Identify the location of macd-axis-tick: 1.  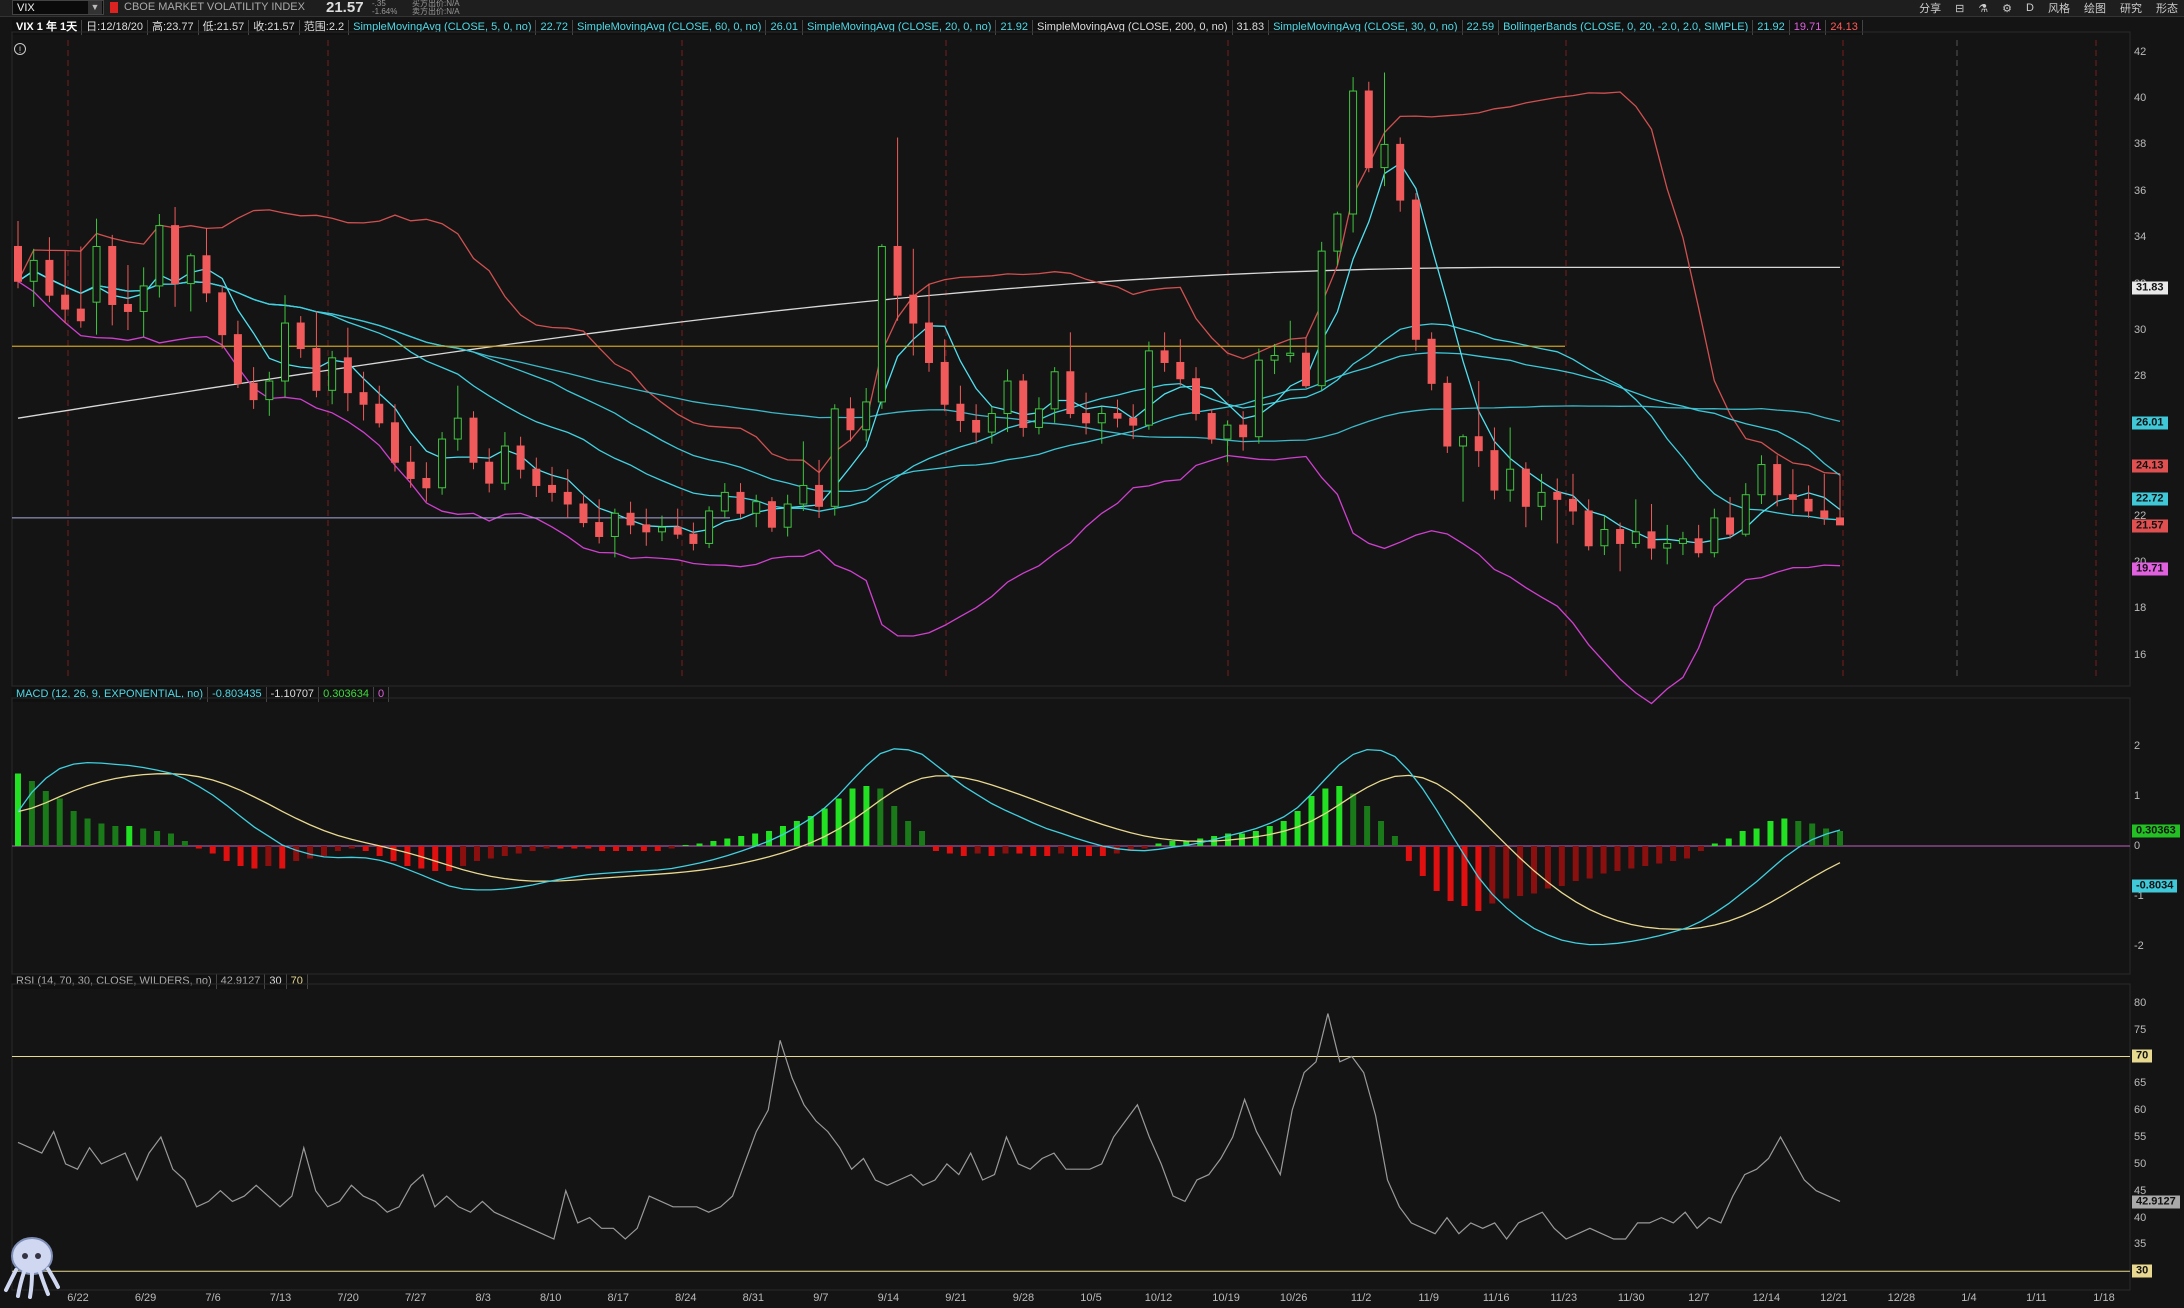
(2137, 796).